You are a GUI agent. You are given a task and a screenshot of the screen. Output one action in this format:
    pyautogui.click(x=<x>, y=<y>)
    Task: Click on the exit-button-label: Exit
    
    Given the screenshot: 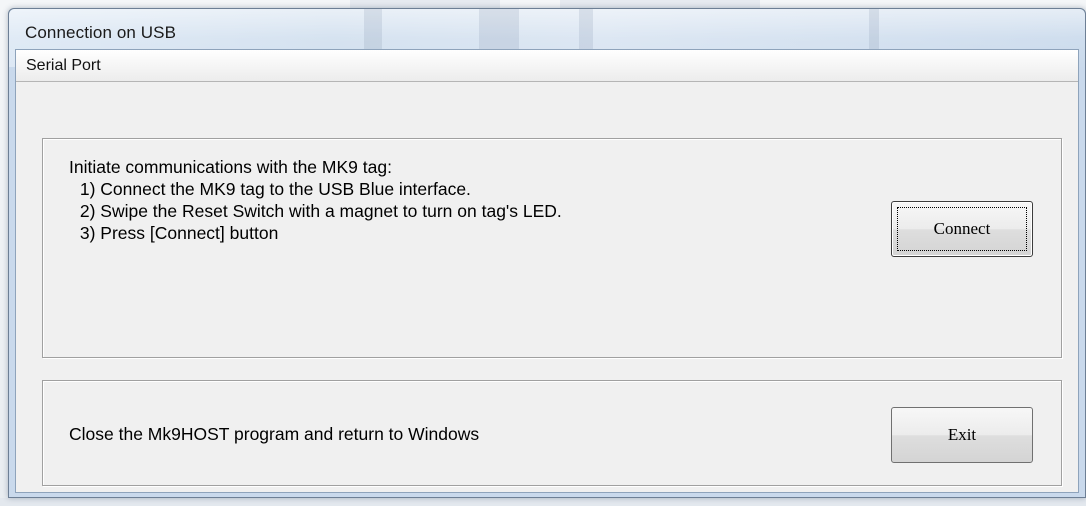 What is the action you would take?
    pyautogui.click(x=962, y=434)
    